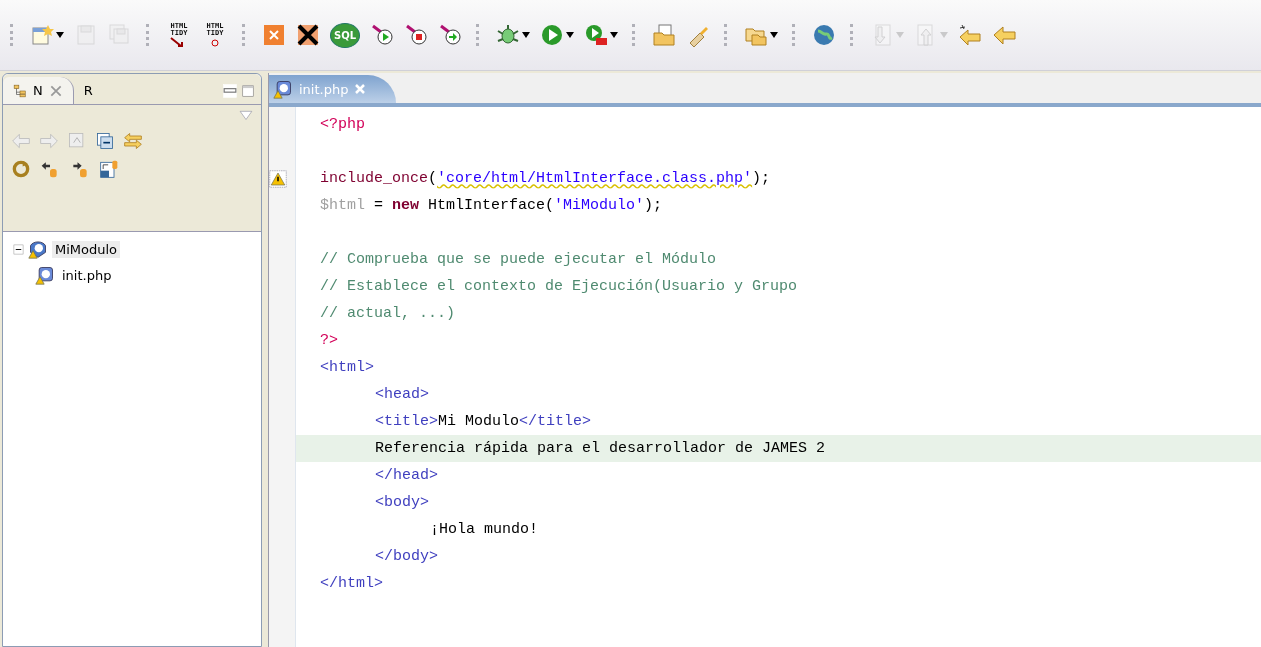 The image size is (1261, 647). Describe the element at coordinates (120, 35) in the screenshot. I see `save-all-icon` at that location.